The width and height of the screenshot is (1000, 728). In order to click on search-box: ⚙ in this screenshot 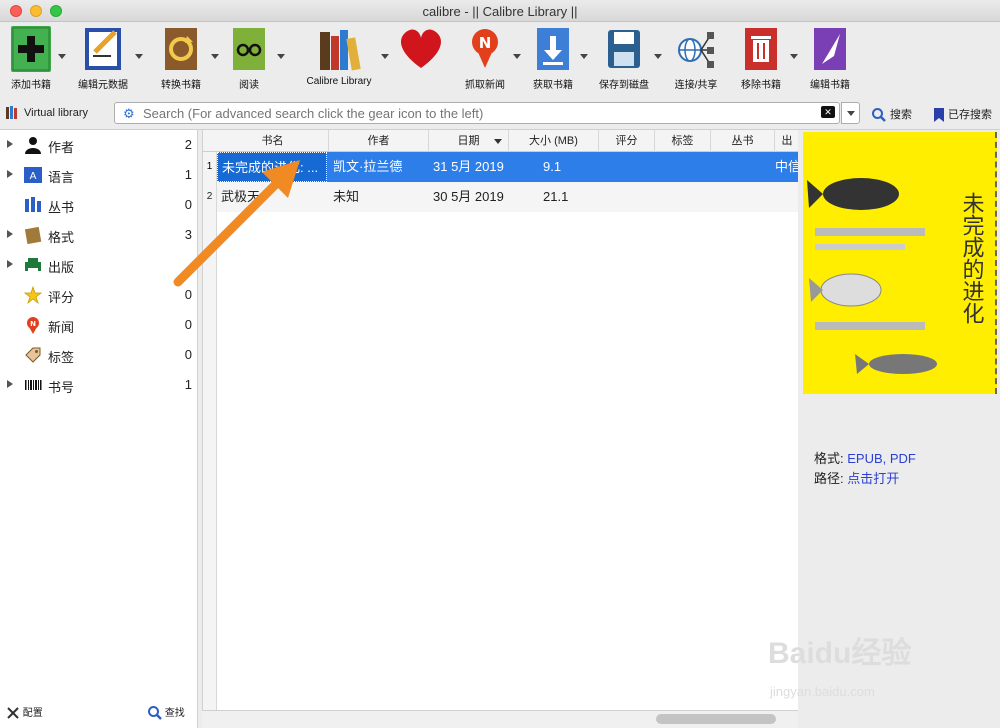, I will do `click(477, 113)`.